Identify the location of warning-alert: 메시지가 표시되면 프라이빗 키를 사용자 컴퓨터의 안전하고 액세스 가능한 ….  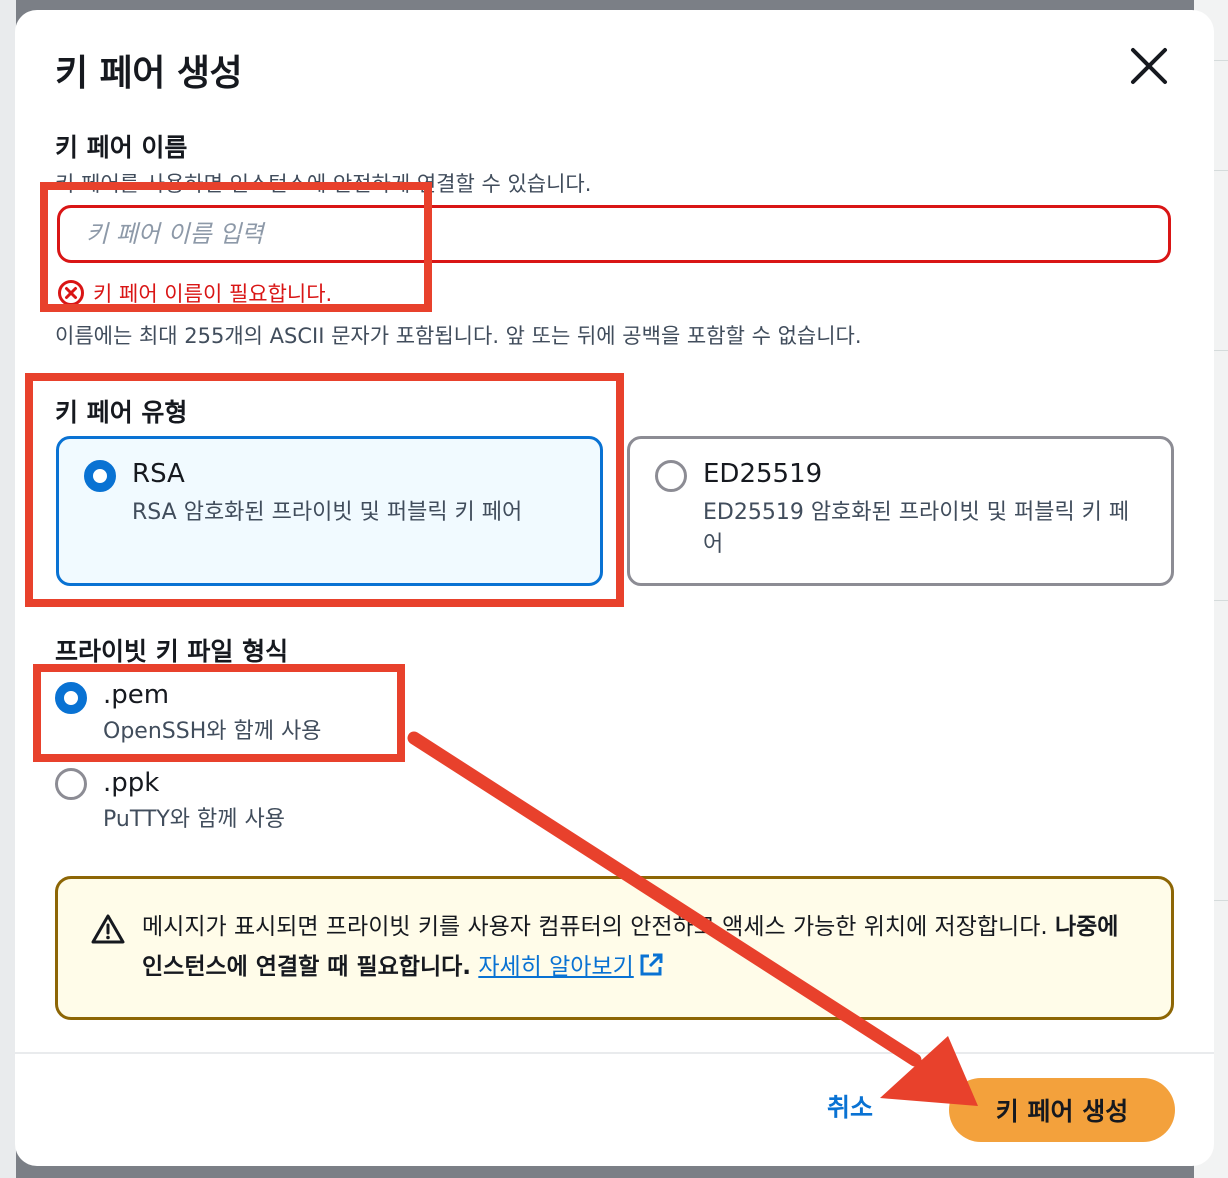
(614, 948).